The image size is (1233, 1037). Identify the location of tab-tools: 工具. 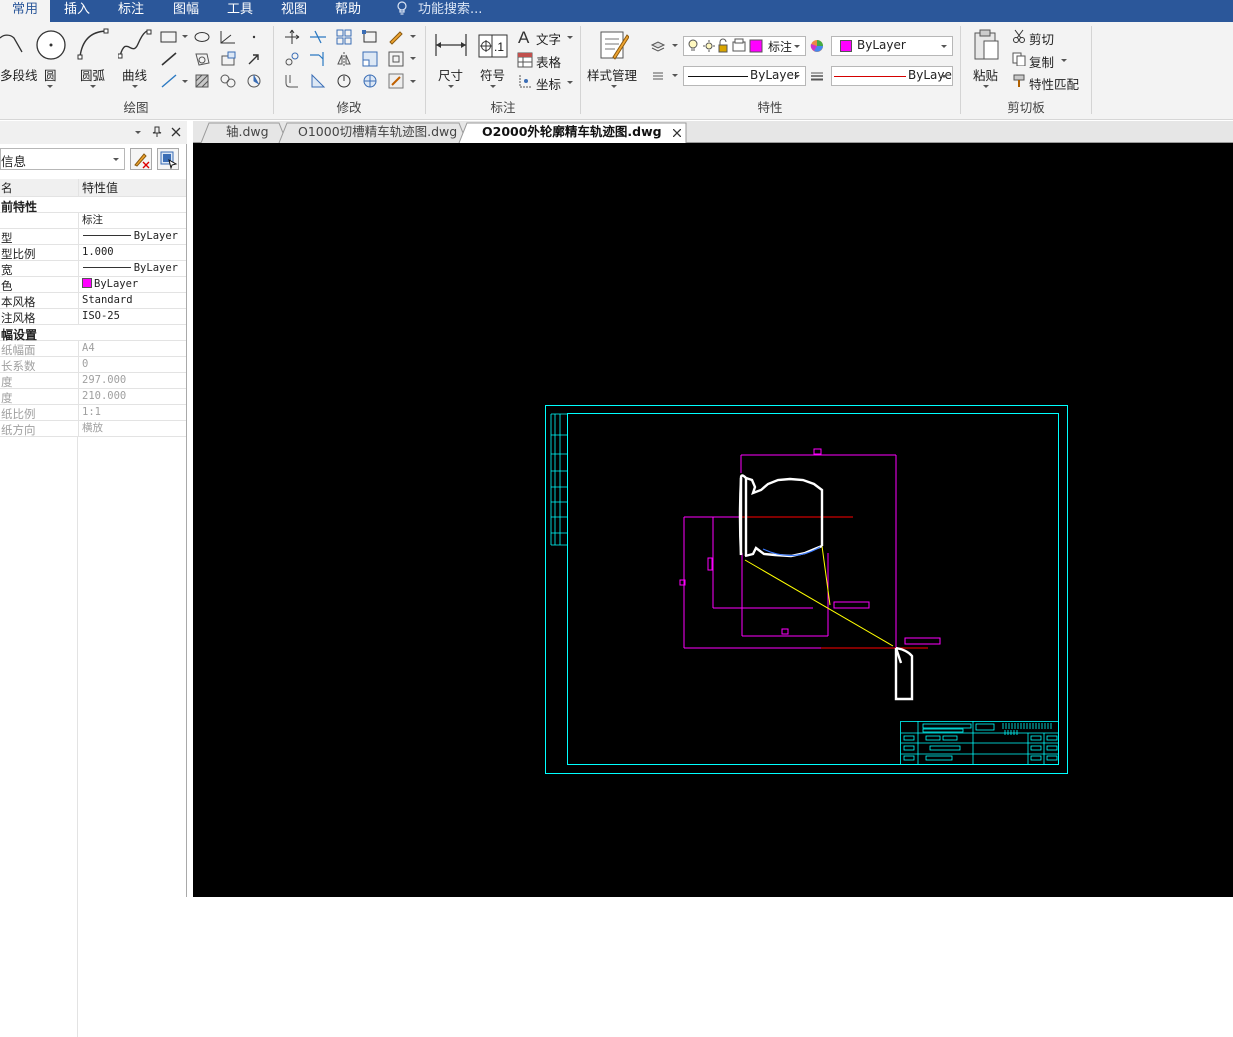
(240, 11).